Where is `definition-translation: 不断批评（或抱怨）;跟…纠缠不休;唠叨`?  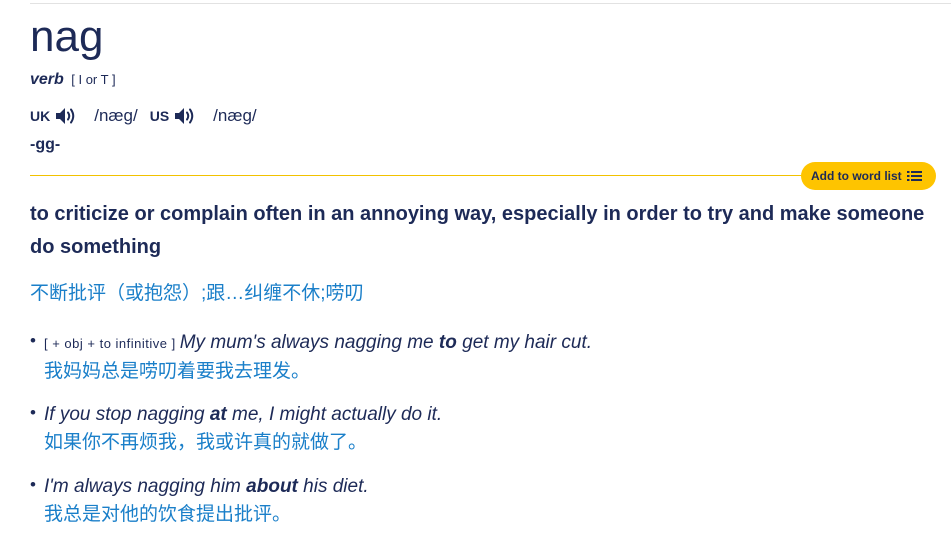 definition-translation: 不断批评（或抱怨）;跟…纠缠不休;唠叨 is located at coordinates (197, 293).